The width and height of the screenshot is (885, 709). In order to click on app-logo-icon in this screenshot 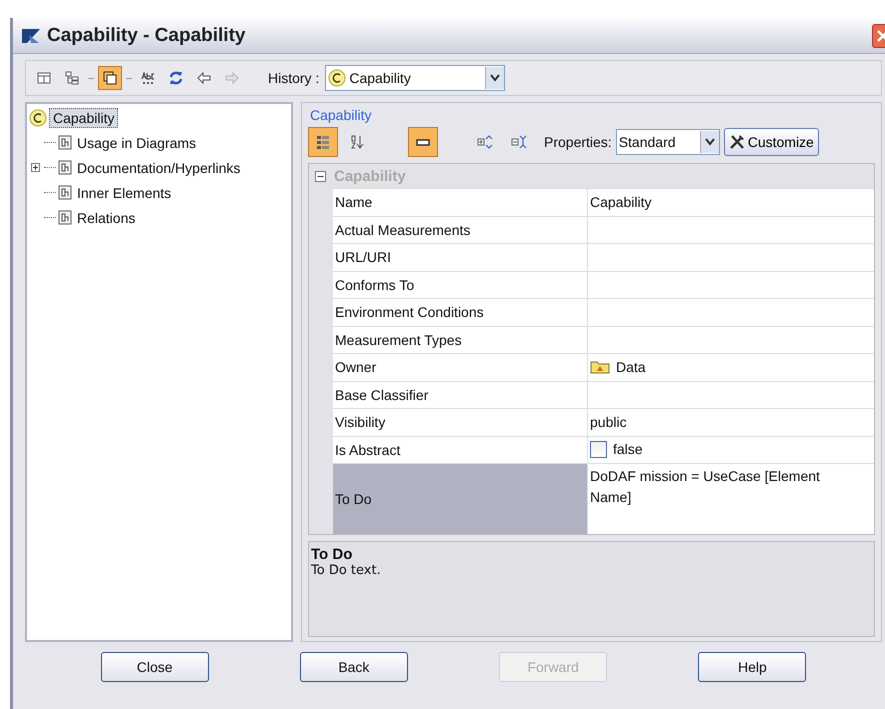, I will do `click(31, 35)`.